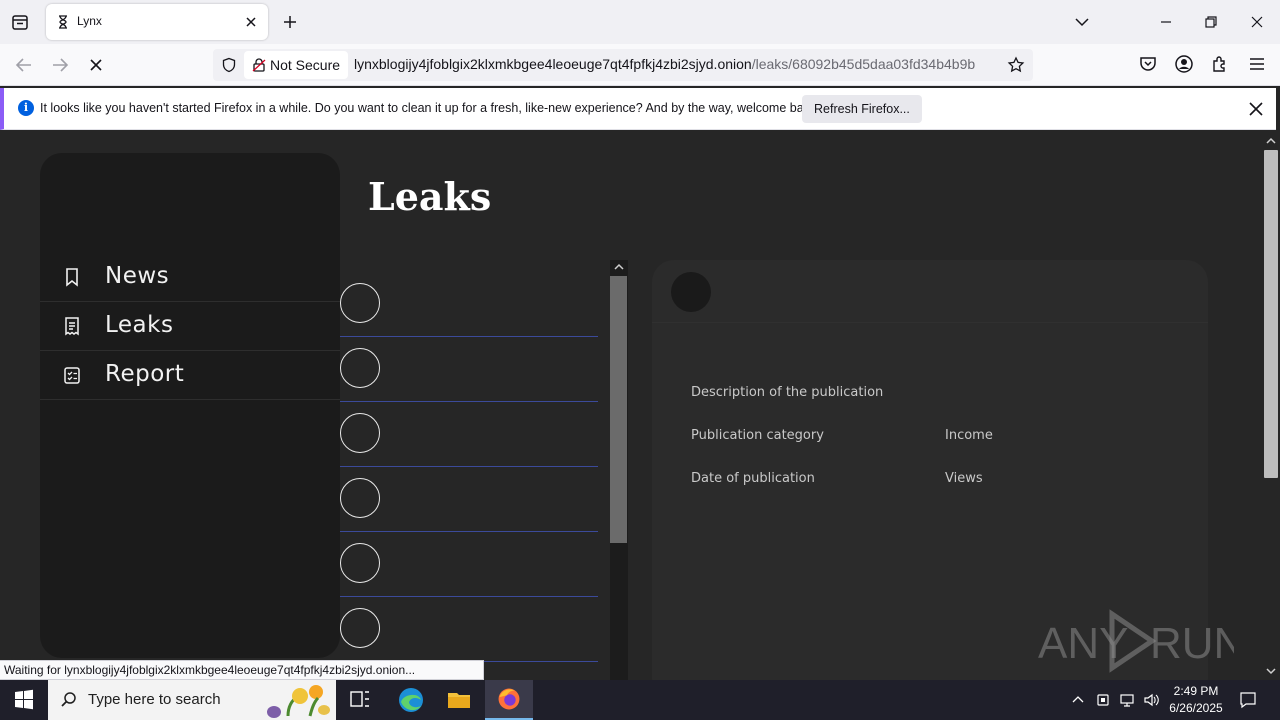 This screenshot has height=720, width=1280. Describe the element at coordinates (145, 374) in the screenshot. I see `sidebar-item-label: Report` at that location.